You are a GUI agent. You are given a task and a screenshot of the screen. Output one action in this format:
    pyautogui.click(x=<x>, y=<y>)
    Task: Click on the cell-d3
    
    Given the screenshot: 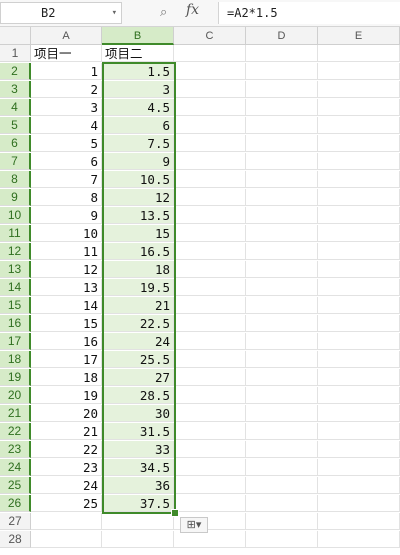 What is the action you would take?
    pyautogui.click(x=282, y=89)
    